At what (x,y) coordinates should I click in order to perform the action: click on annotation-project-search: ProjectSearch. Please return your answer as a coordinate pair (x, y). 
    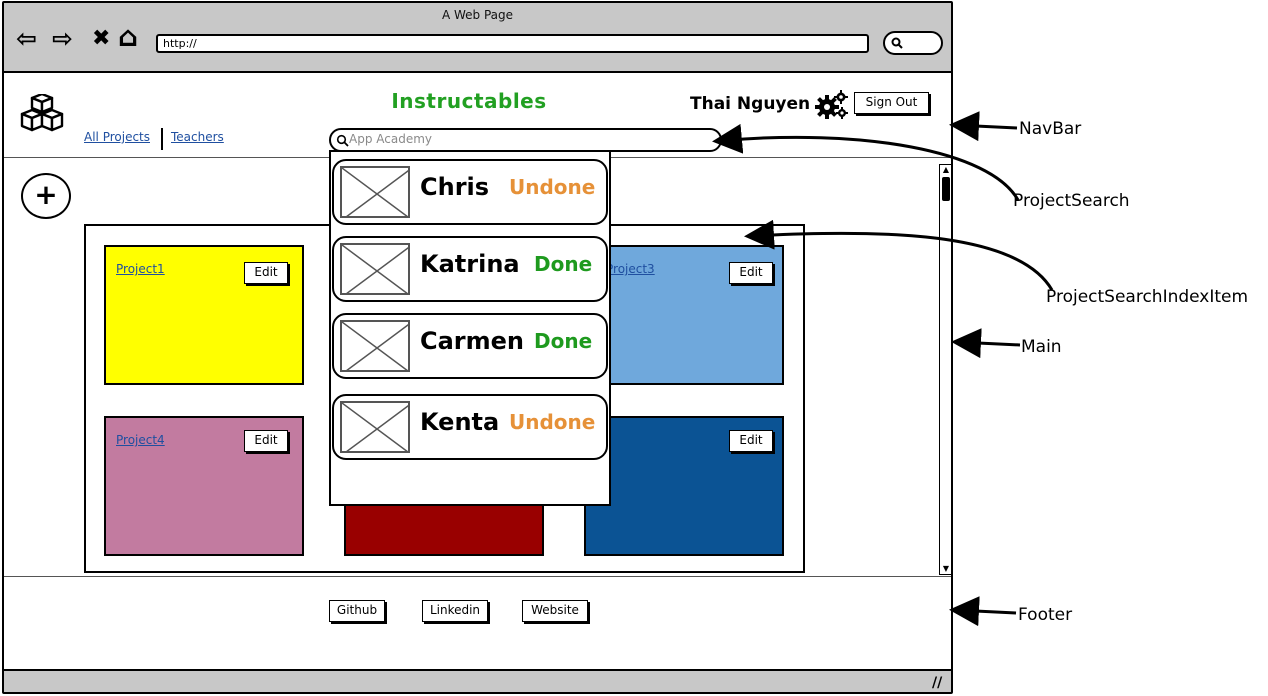
    Looking at the image, I should click on (1071, 201).